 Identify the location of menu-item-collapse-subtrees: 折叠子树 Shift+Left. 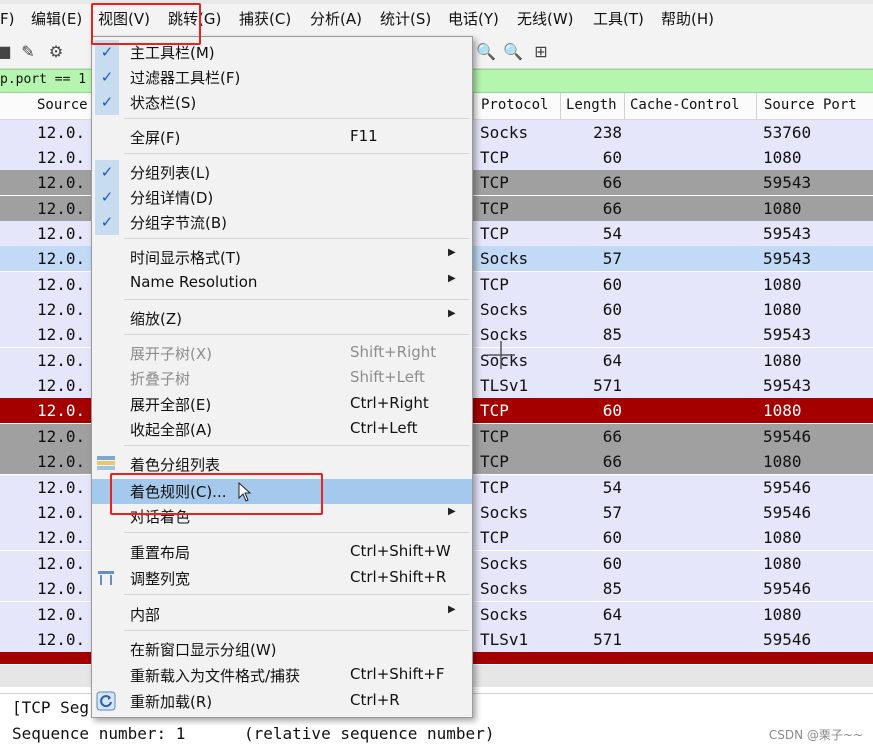
(282, 378).